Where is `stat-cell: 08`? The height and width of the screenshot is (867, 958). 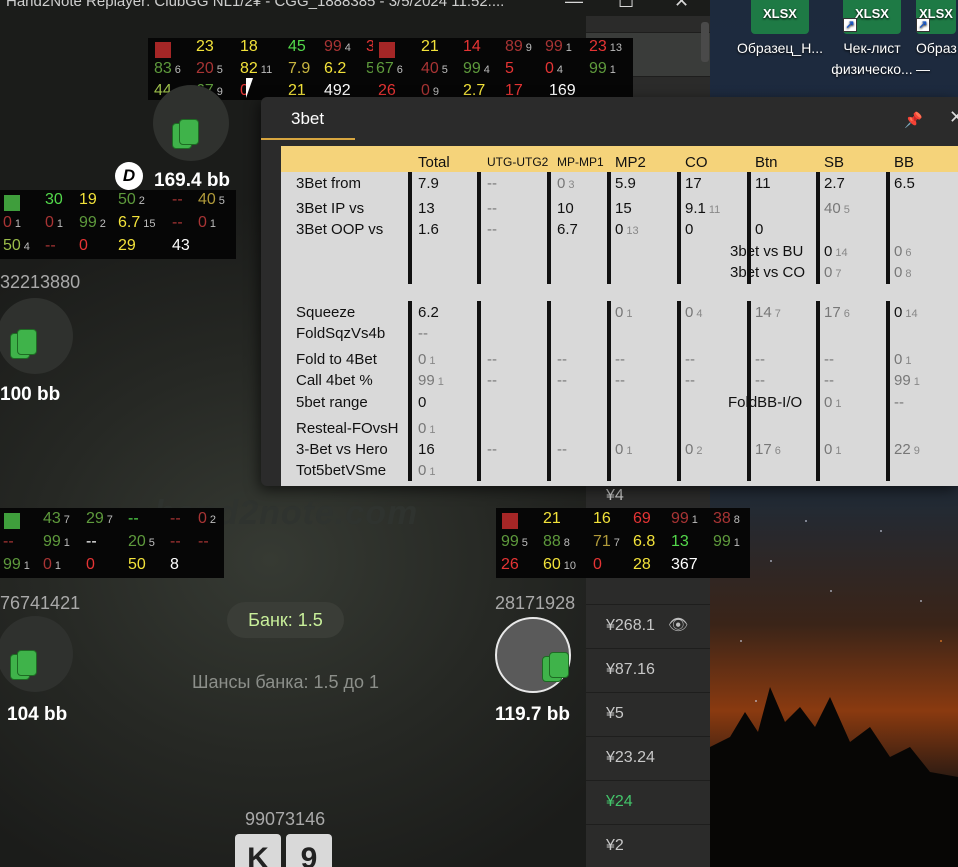
stat-cell: 08 is located at coordinates (902, 272).